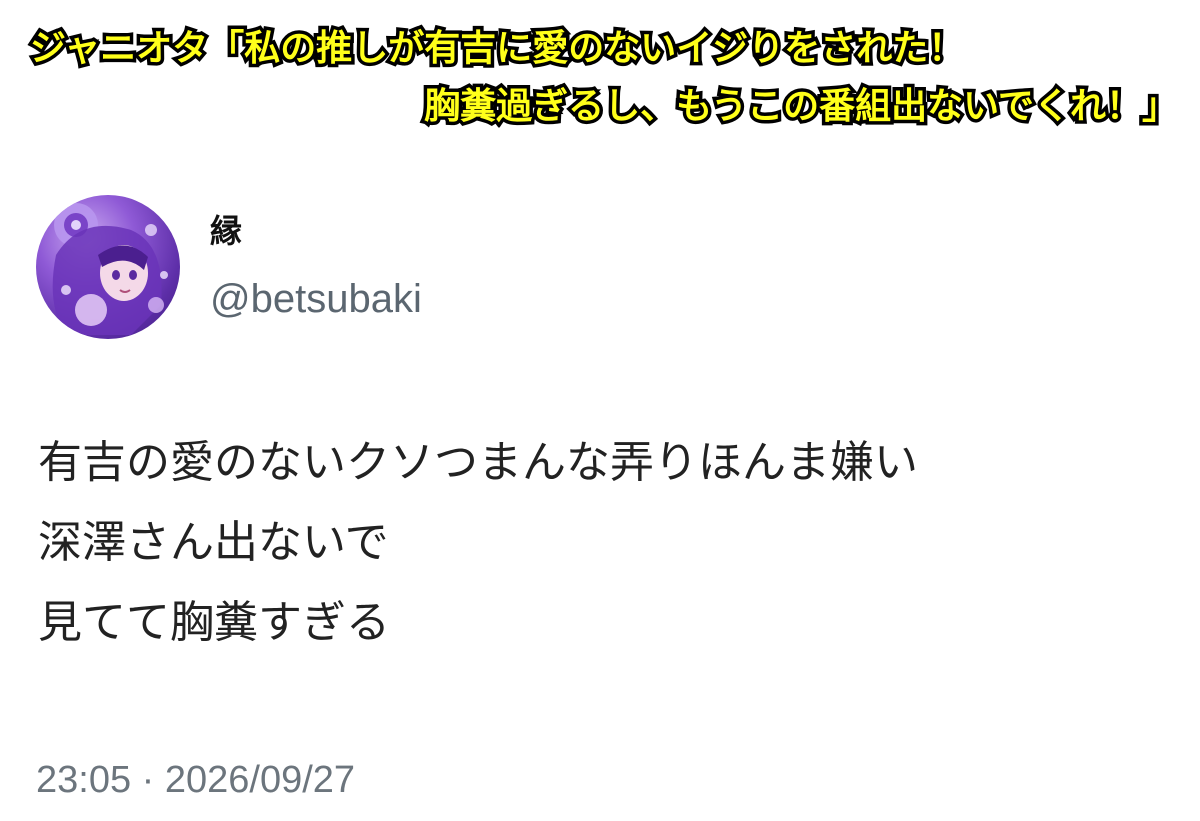 Image resolution: width=1200 pixels, height=821 pixels. I want to click on tweet-body-line: 深澤さん出ないで, so click(213, 542).